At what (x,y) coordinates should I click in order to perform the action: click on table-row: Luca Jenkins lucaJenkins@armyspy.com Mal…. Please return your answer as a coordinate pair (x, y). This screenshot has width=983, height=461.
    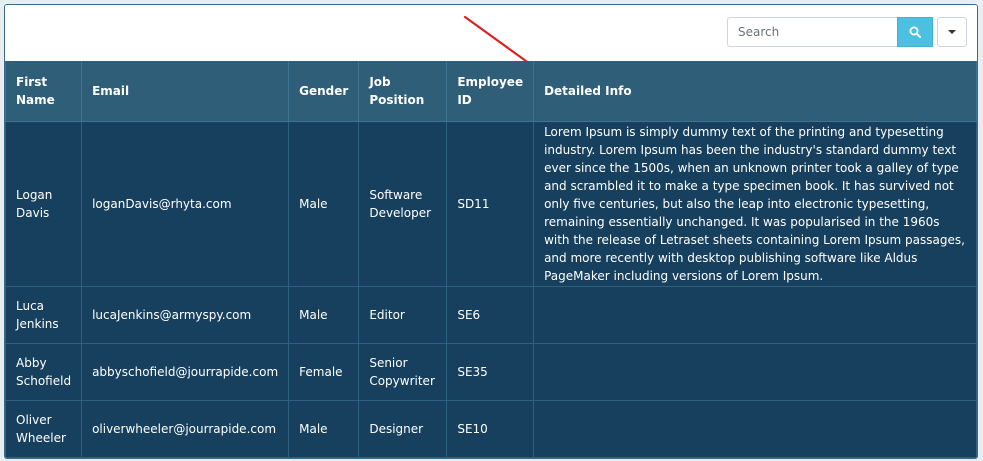
    Looking at the image, I should click on (491, 315).